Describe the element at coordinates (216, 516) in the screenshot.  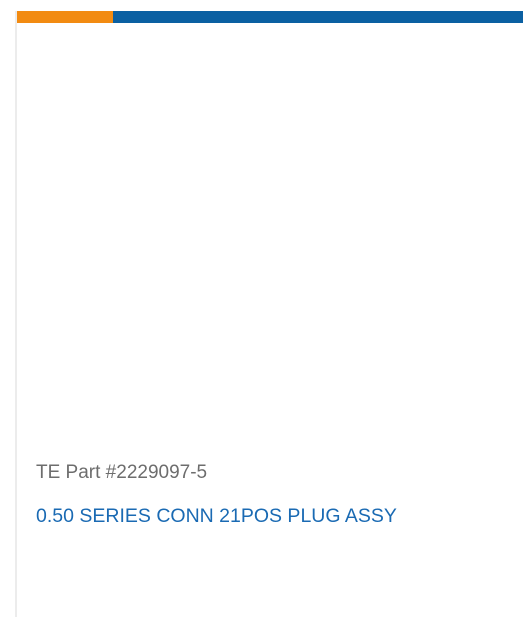
I see `product-title-link: 0.50 SERIES CONN 21POS PLUG ASSY` at that location.